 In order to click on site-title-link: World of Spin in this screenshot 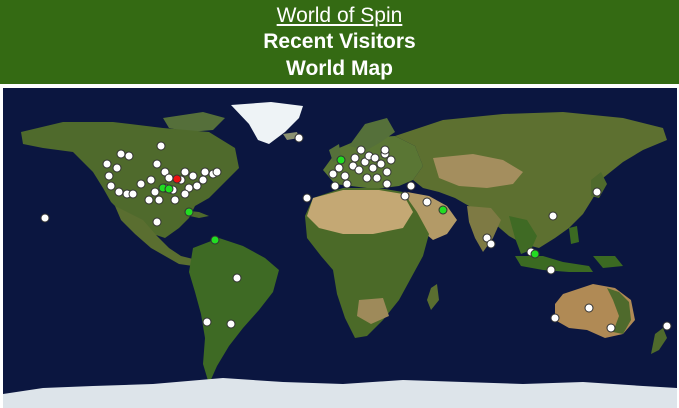, I will do `click(339, 14)`.